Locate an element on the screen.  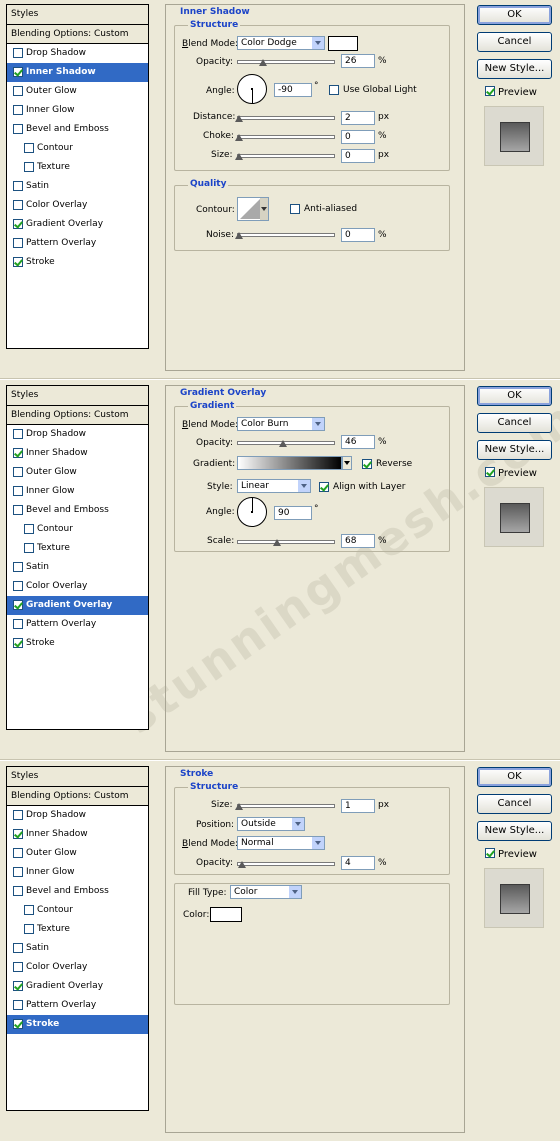
fill-type-select: Color is located at coordinates (266, 892).